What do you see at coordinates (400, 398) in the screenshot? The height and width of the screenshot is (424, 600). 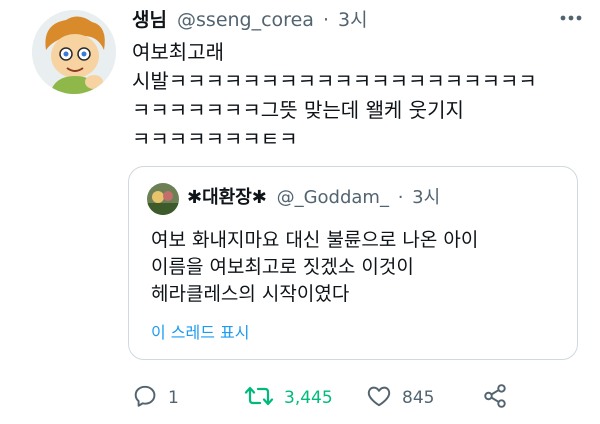 I see `like-button: 845` at bounding box center [400, 398].